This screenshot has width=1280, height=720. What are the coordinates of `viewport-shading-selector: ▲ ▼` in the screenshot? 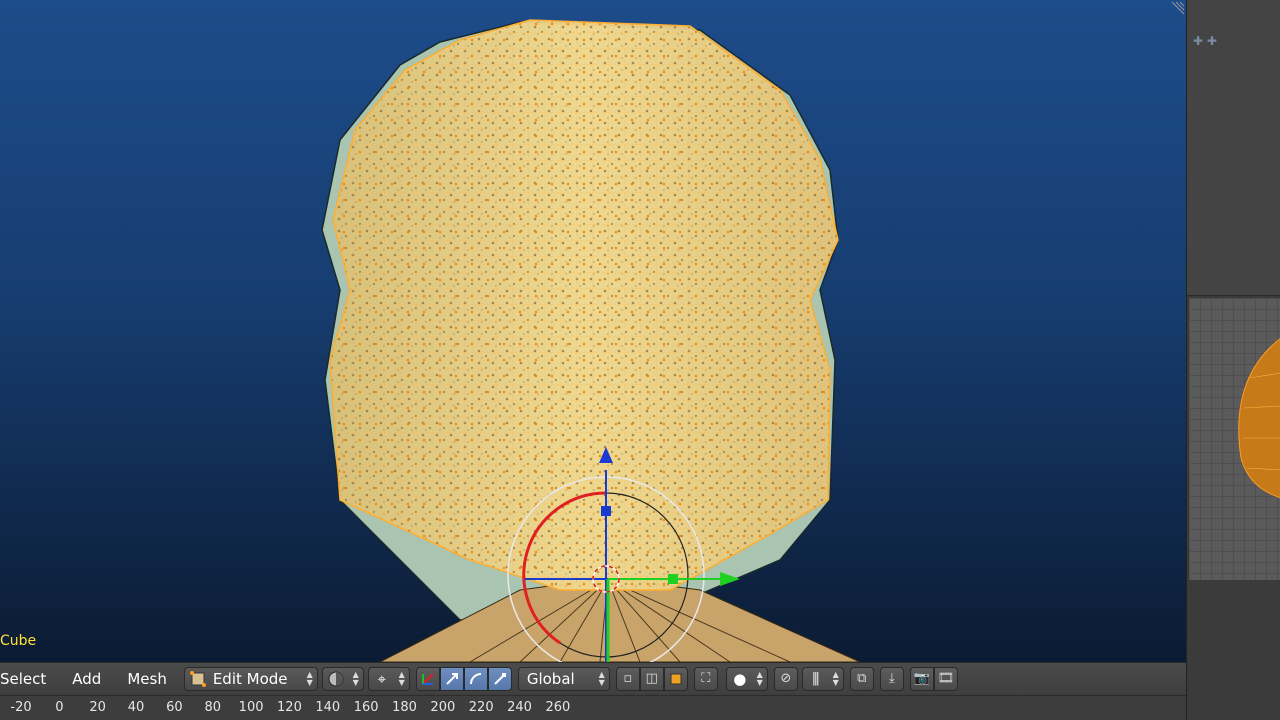 It's located at (342, 678).